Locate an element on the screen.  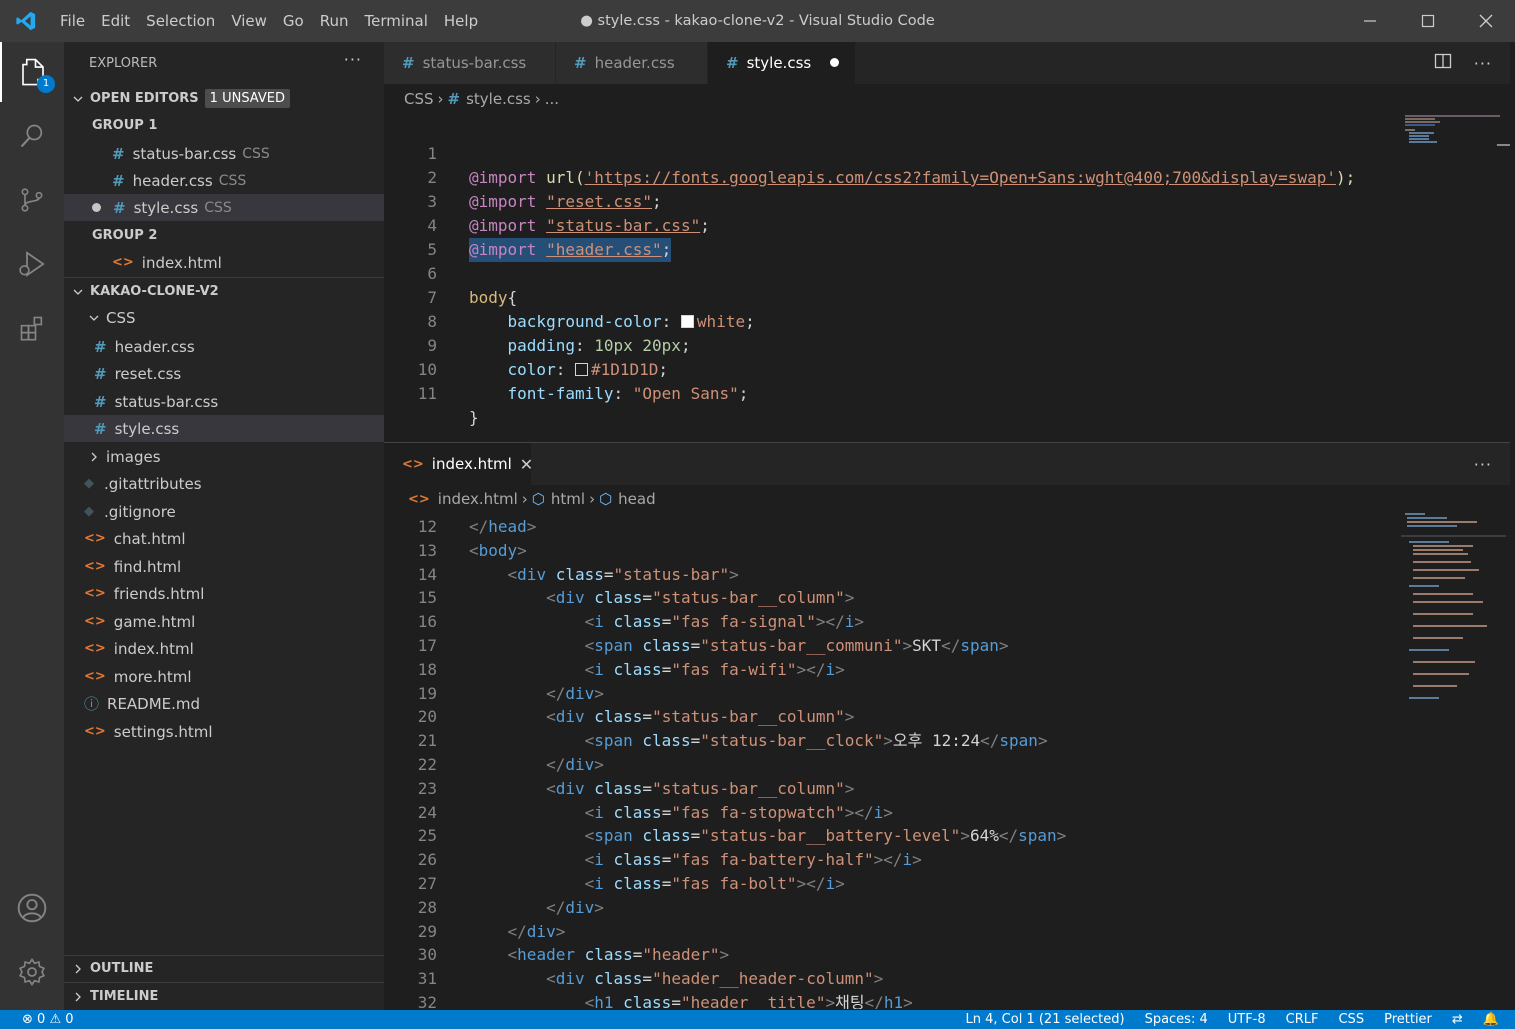
menu-selection: Selection is located at coordinates (180, 21).